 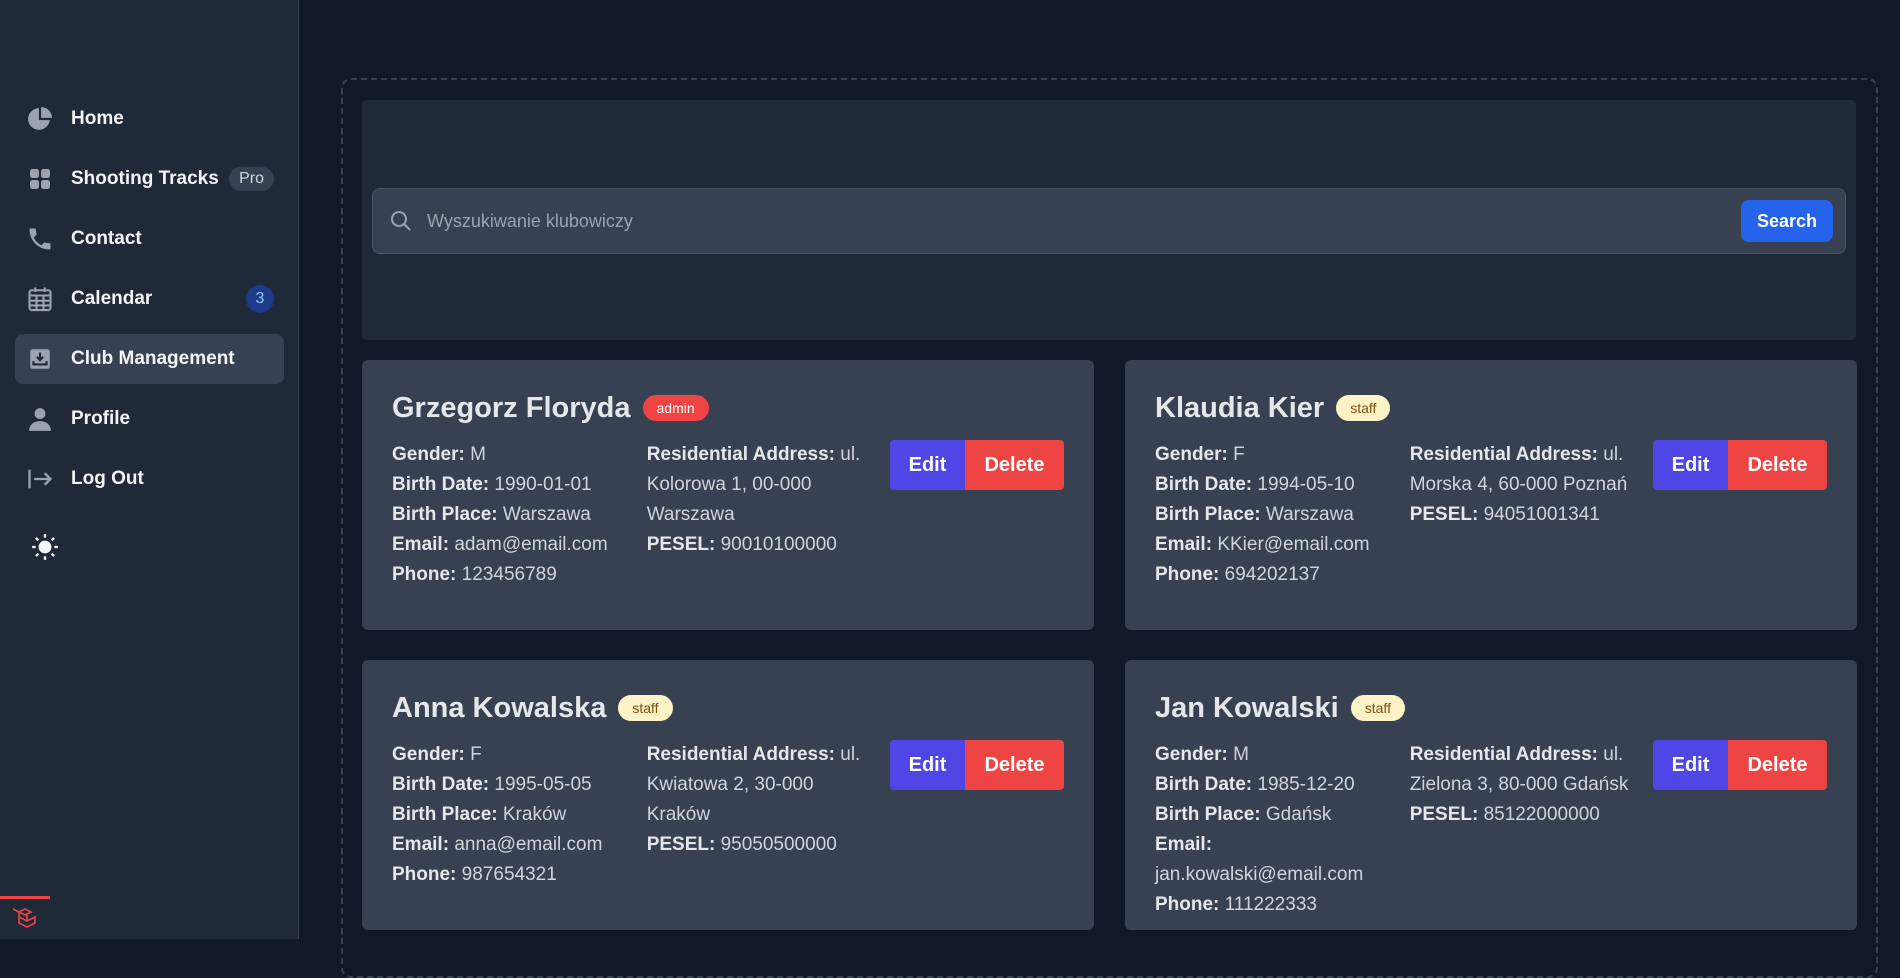 I want to click on member-name: Anna Kowalska, so click(x=499, y=707).